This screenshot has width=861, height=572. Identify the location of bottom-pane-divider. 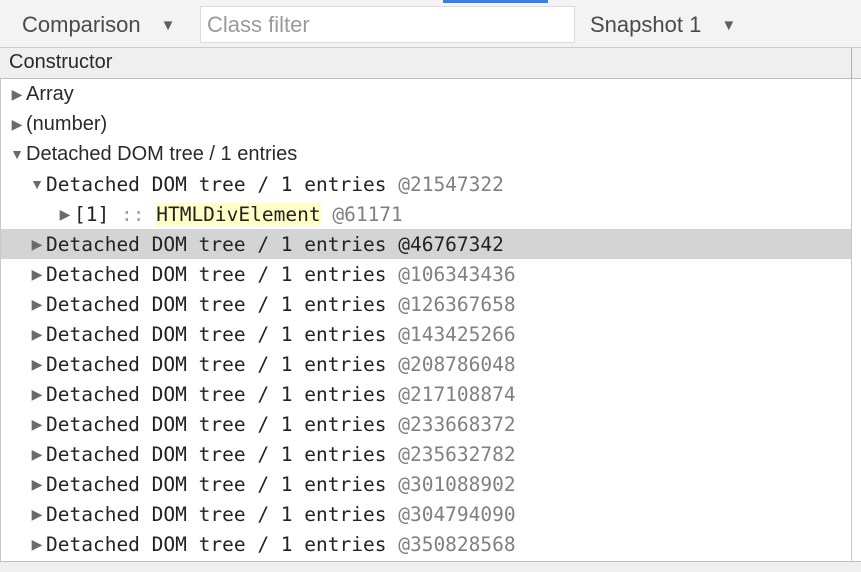
(430, 566).